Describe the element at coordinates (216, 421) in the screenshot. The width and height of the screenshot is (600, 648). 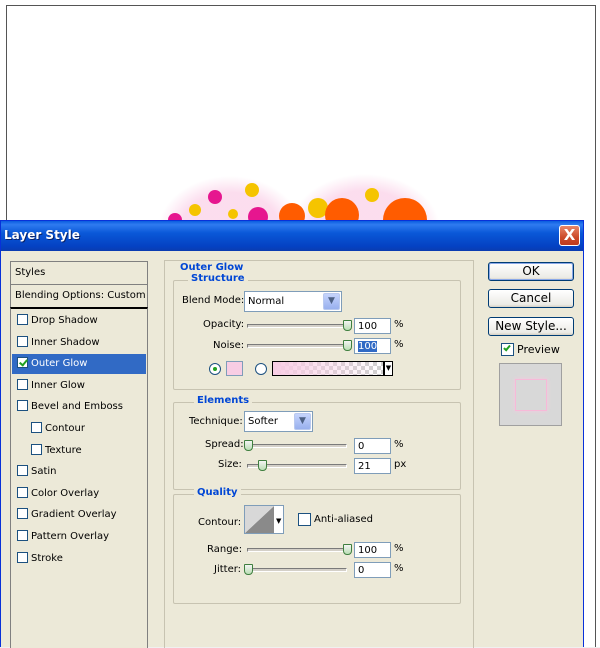
I see `technique-label: Technique:` at that location.